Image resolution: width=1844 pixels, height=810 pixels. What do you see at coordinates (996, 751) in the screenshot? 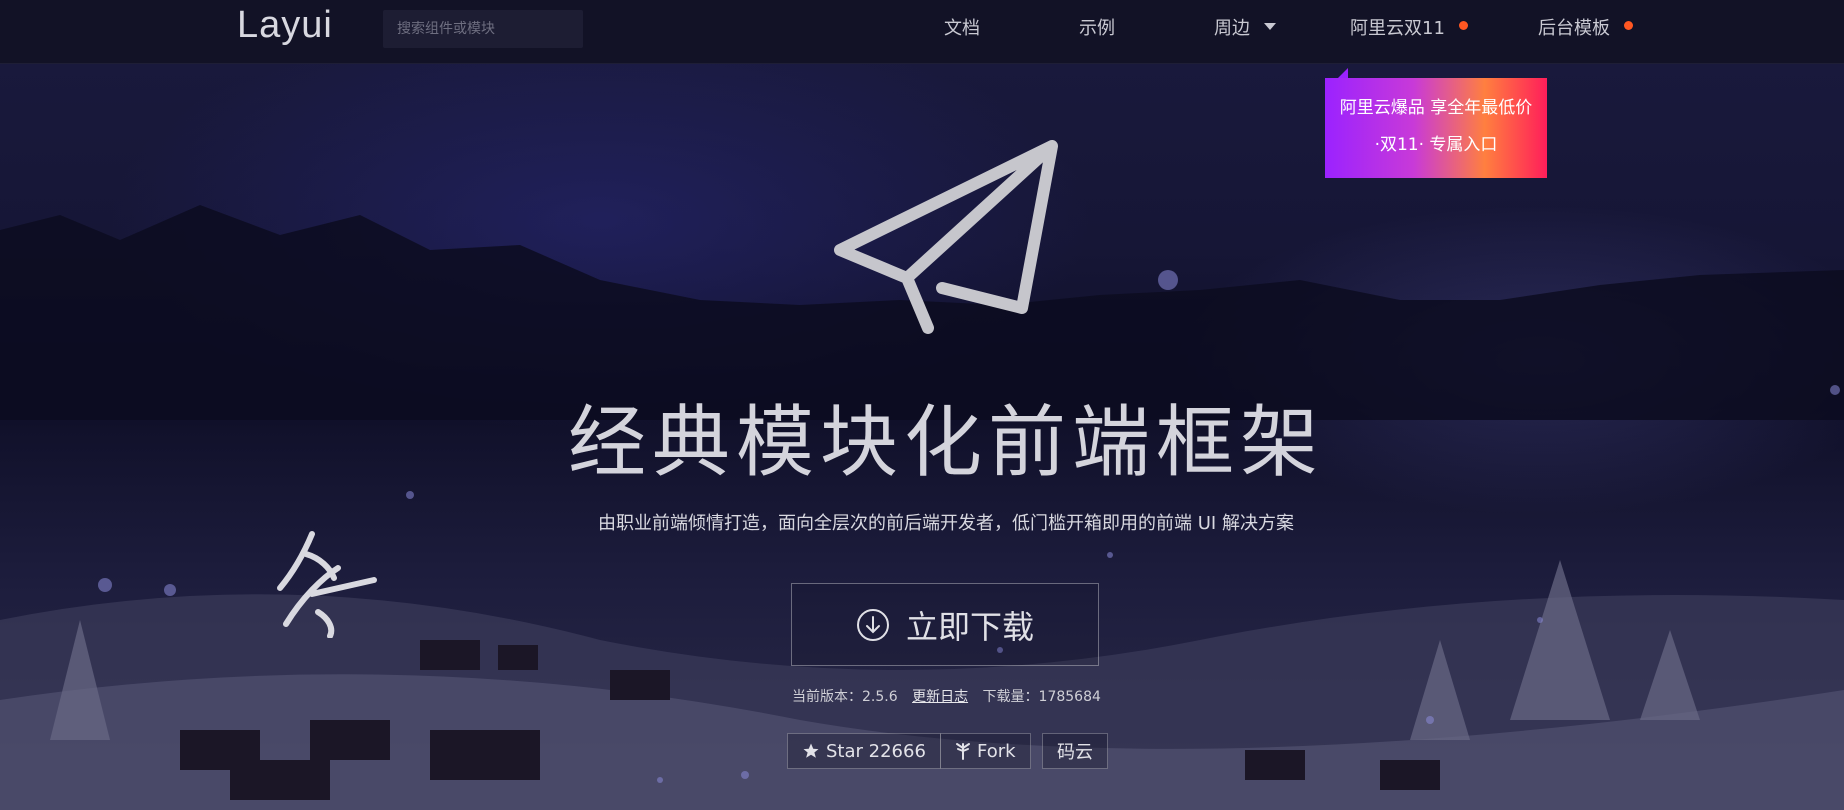
I see `fork-label: Fork` at bounding box center [996, 751].